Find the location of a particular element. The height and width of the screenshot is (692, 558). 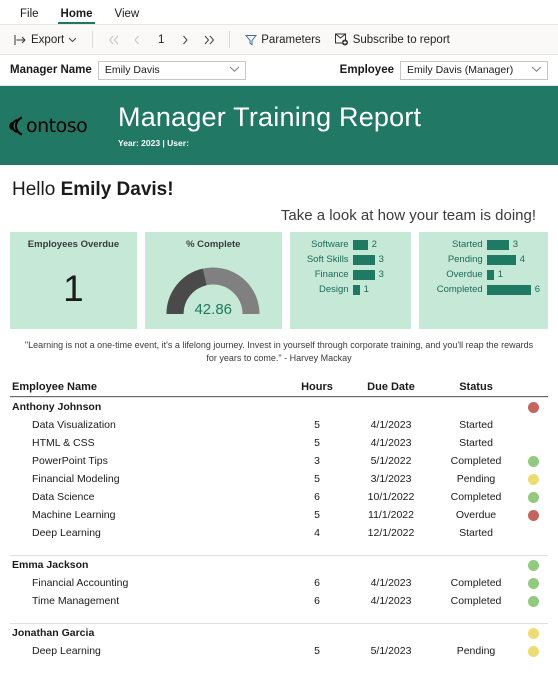

bar-row: Design 1 is located at coordinates (349, 289).